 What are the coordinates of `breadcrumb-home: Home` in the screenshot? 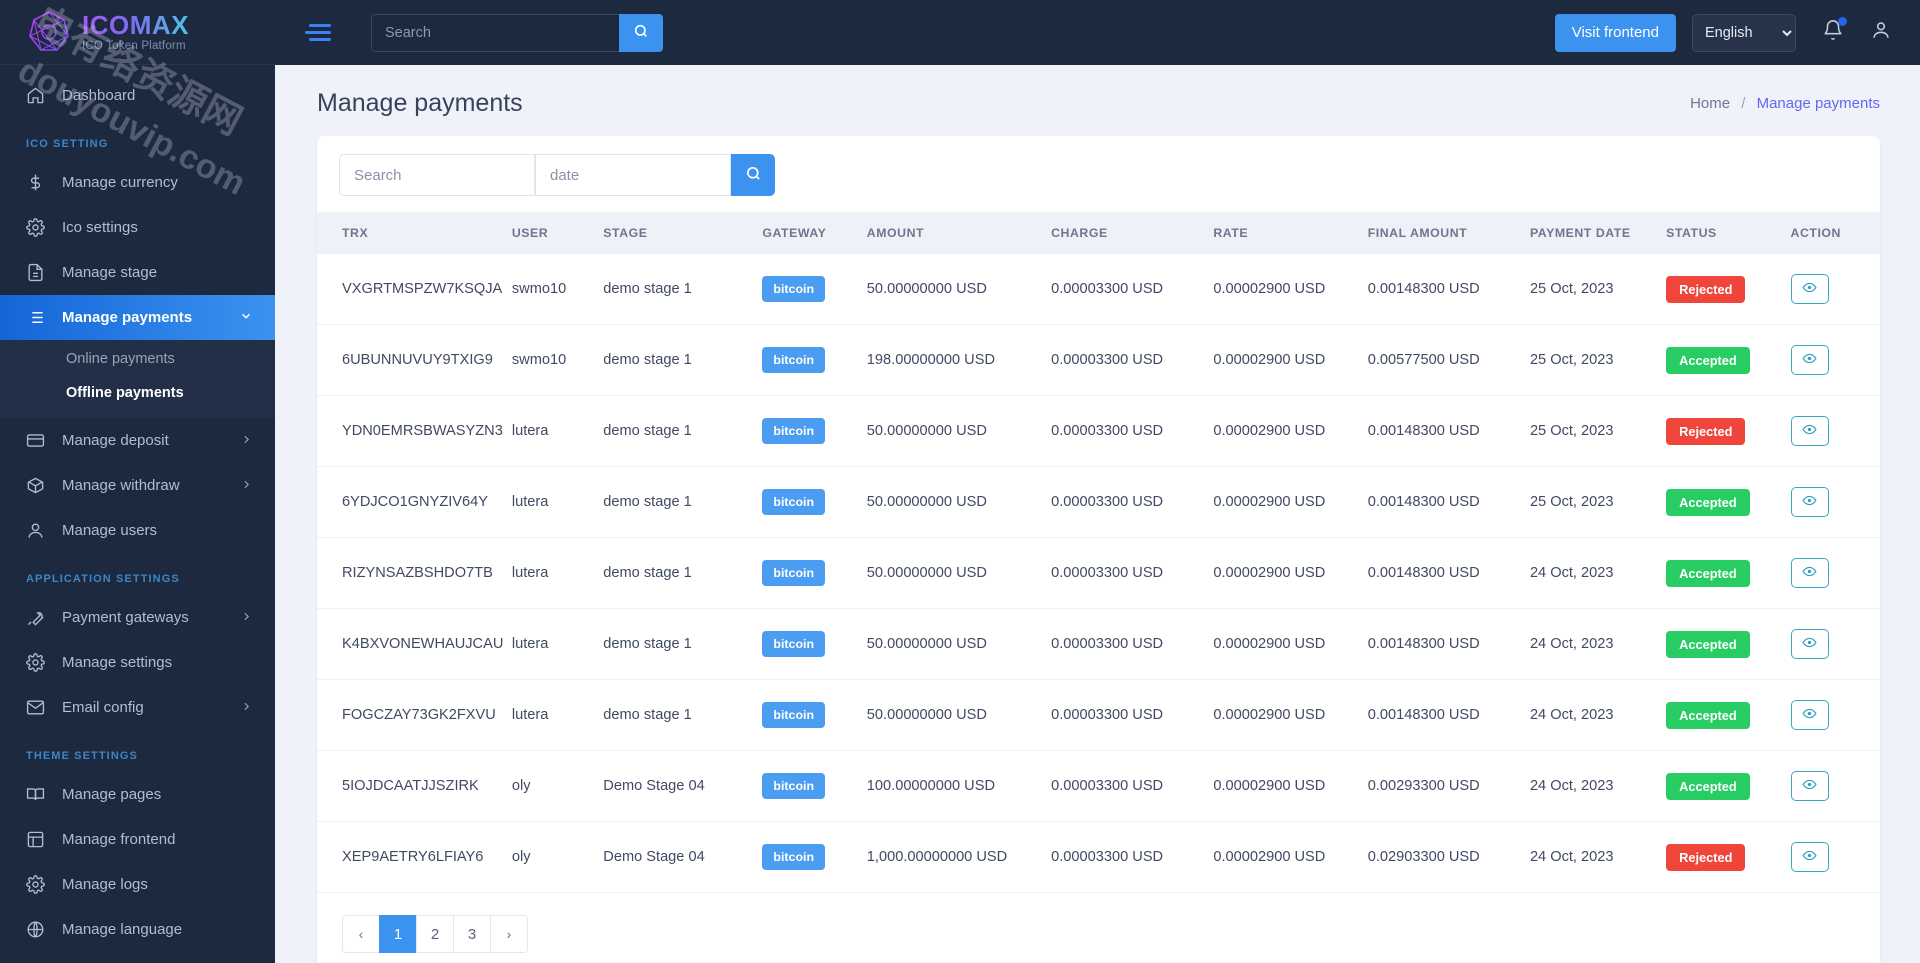 It's located at (1710, 103).